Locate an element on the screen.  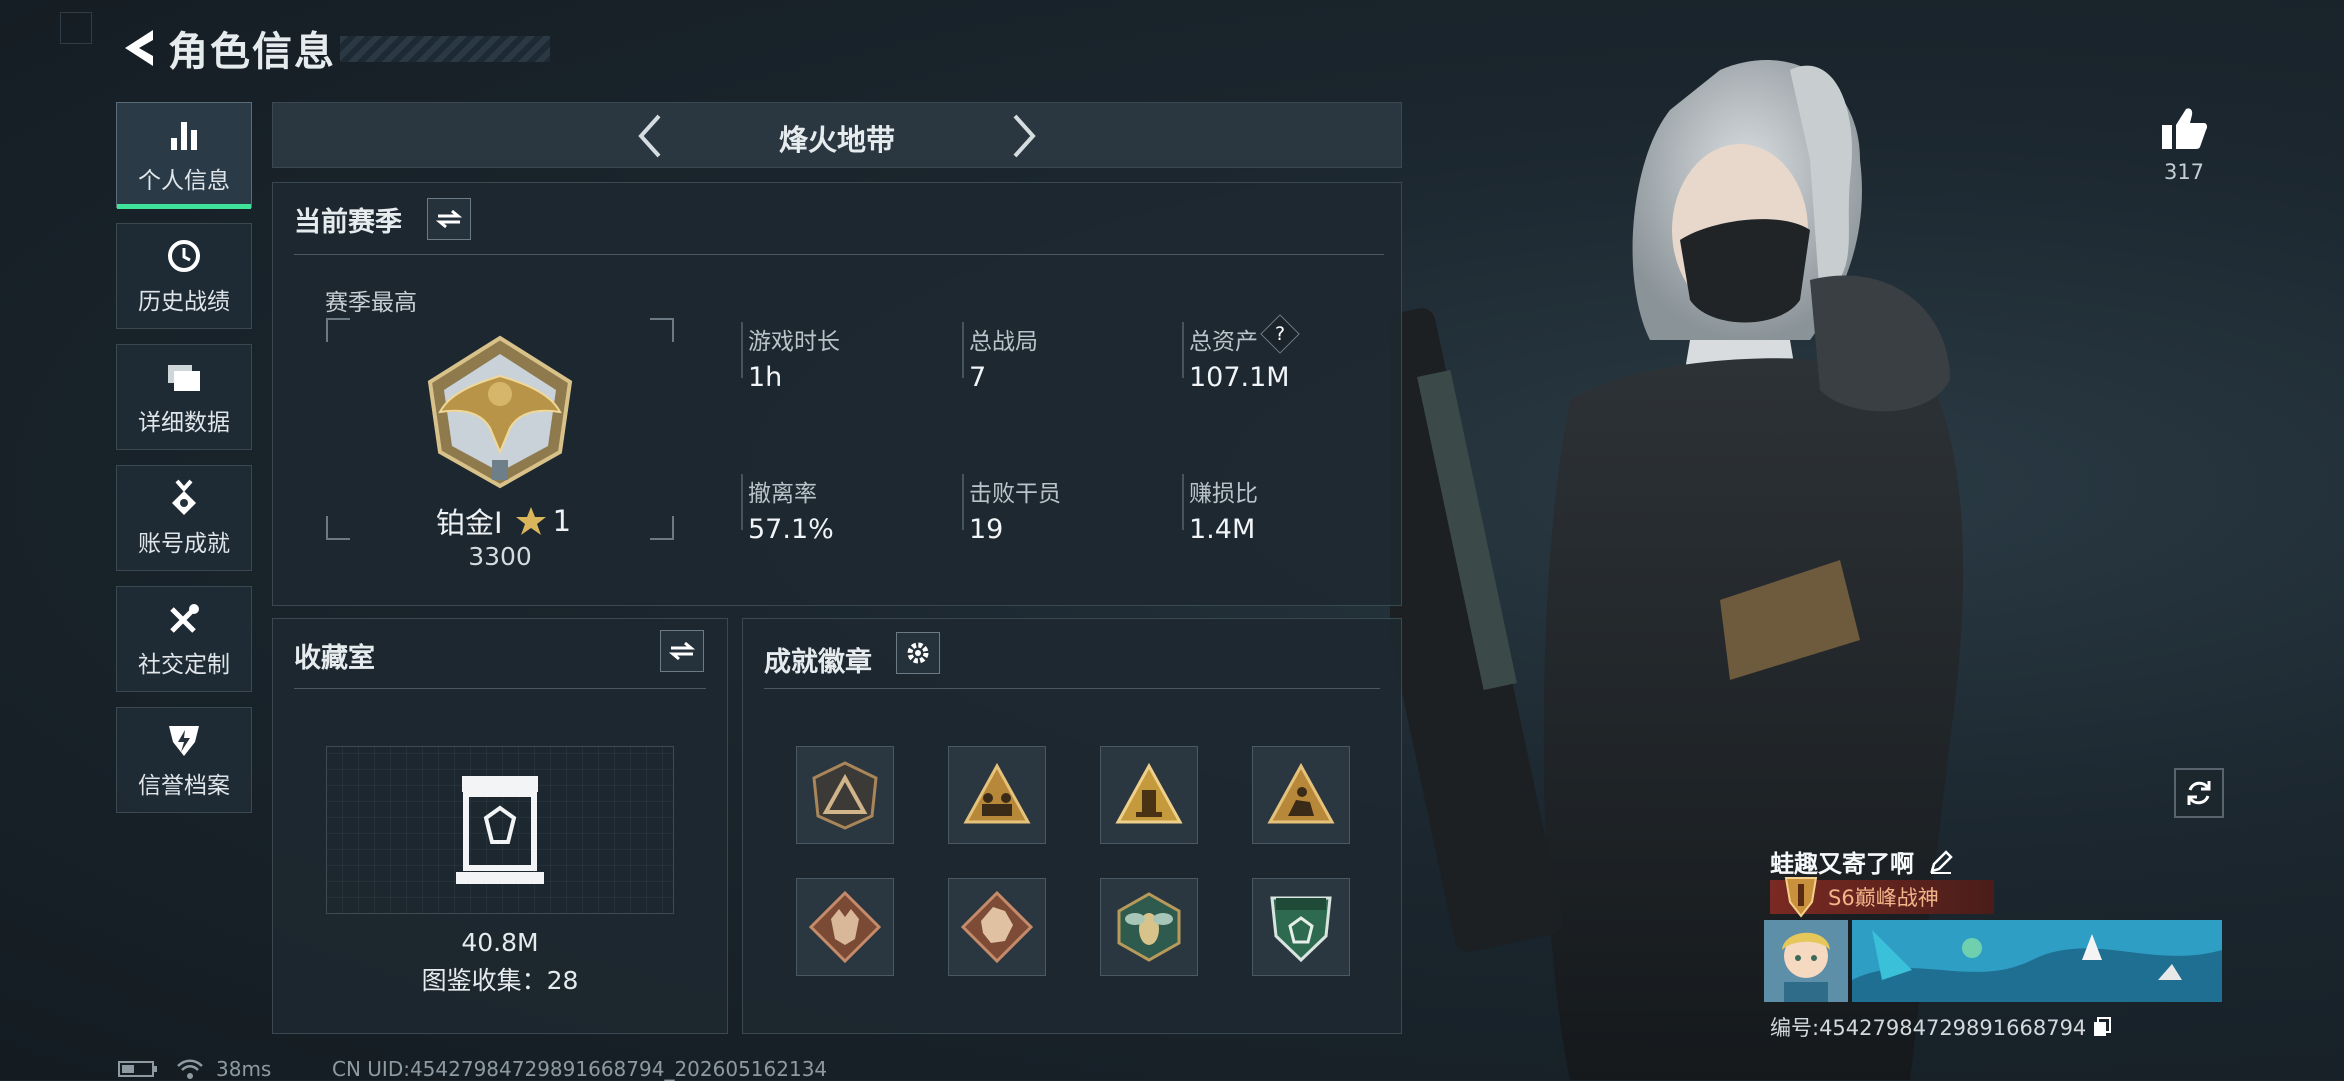
star-icon is located at coordinates (530, 521).